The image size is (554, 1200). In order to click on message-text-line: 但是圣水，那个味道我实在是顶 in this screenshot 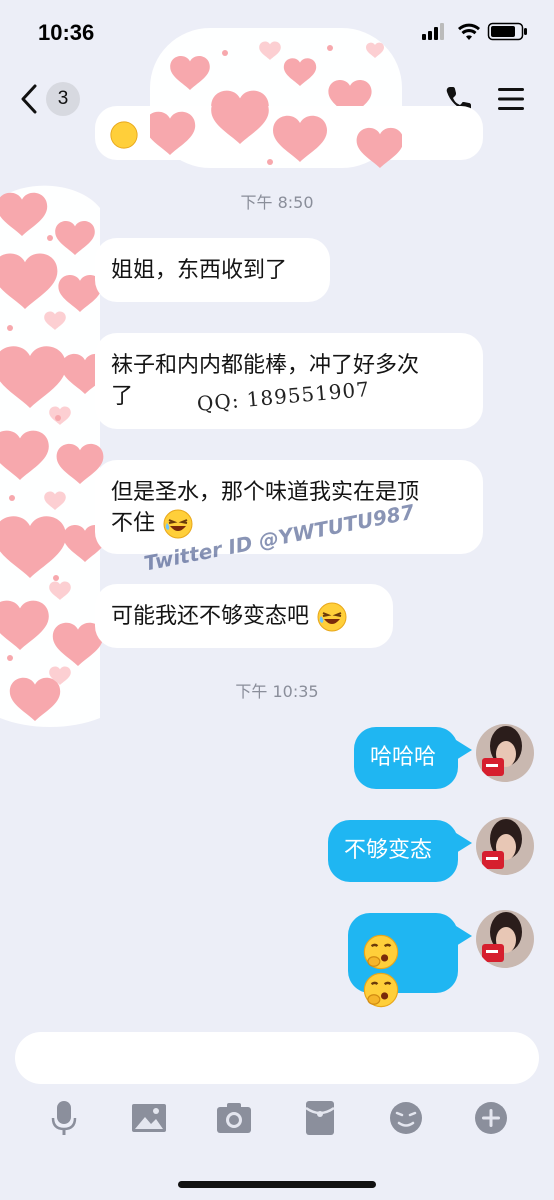, I will do `click(265, 492)`.